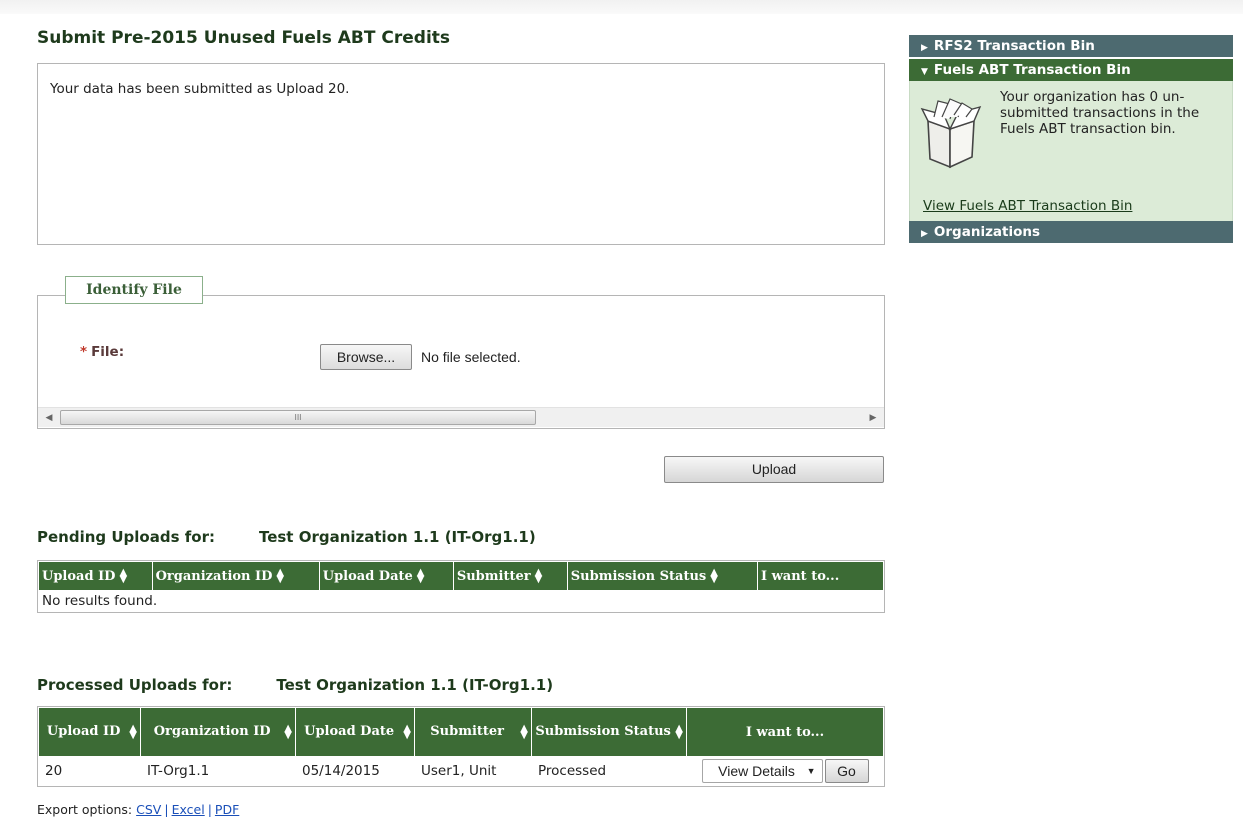  I want to click on page-title: Submit Pre-2015 Unused Fuels ABT Credits, so click(244, 38).